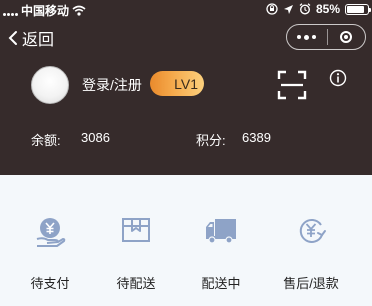 The image size is (372, 306). Describe the element at coordinates (12, 38) in the screenshot. I see `chevron-left-icon` at that location.